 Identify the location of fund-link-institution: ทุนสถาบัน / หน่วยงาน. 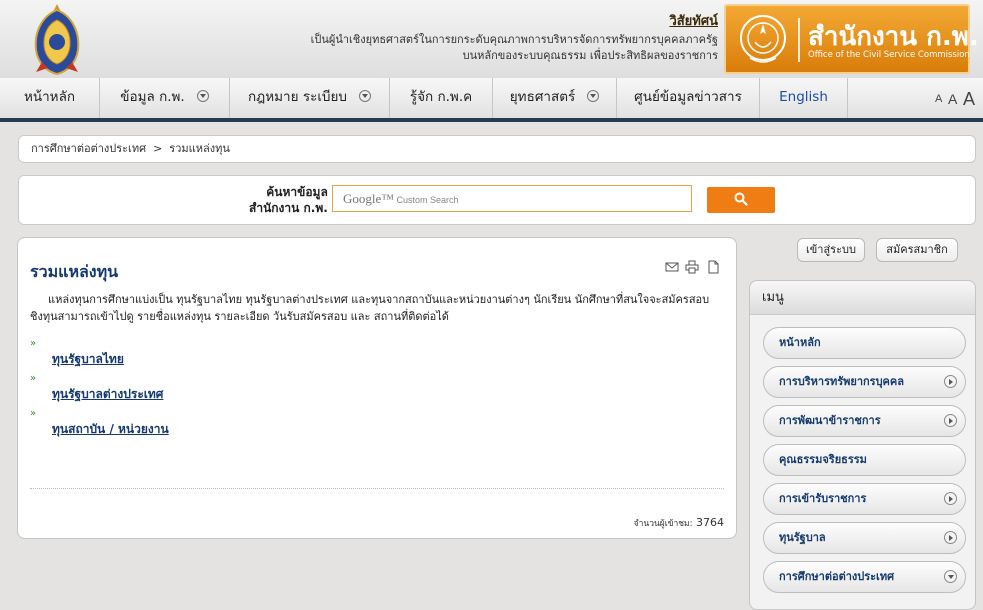
(110, 429).